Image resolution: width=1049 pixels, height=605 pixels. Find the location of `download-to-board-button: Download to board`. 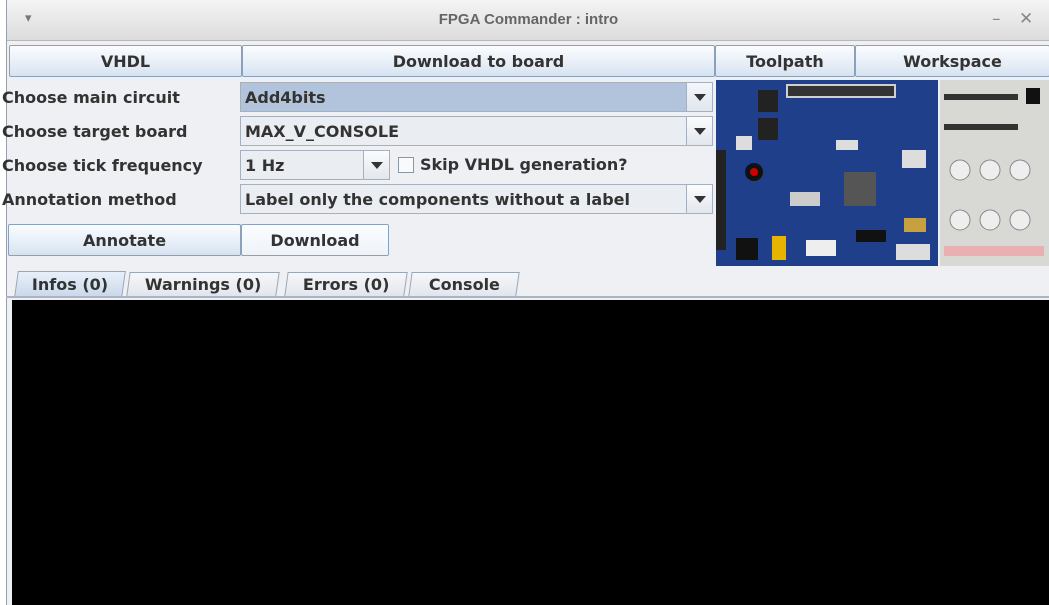

download-to-board-button: Download to board is located at coordinates (478, 61).